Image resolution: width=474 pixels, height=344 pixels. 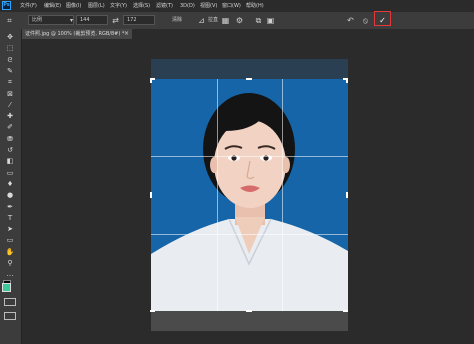 What do you see at coordinates (92, 20) in the screenshot?
I see `width-input: 144` at bounding box center [92, 20].